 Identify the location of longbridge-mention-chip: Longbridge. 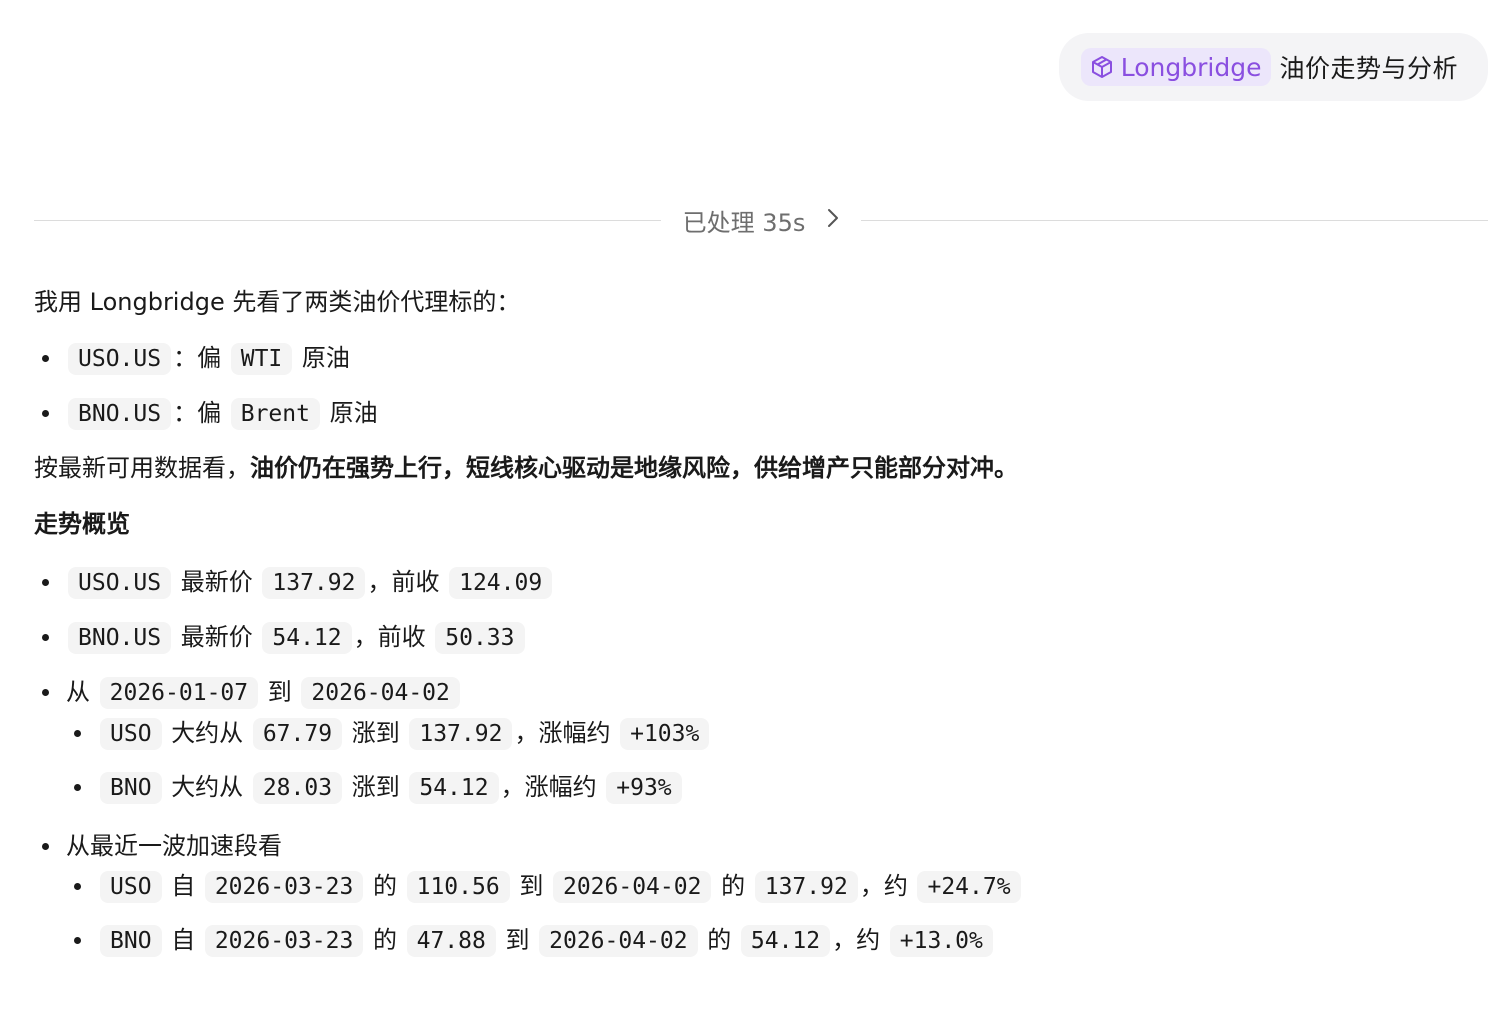
(1176, 67).